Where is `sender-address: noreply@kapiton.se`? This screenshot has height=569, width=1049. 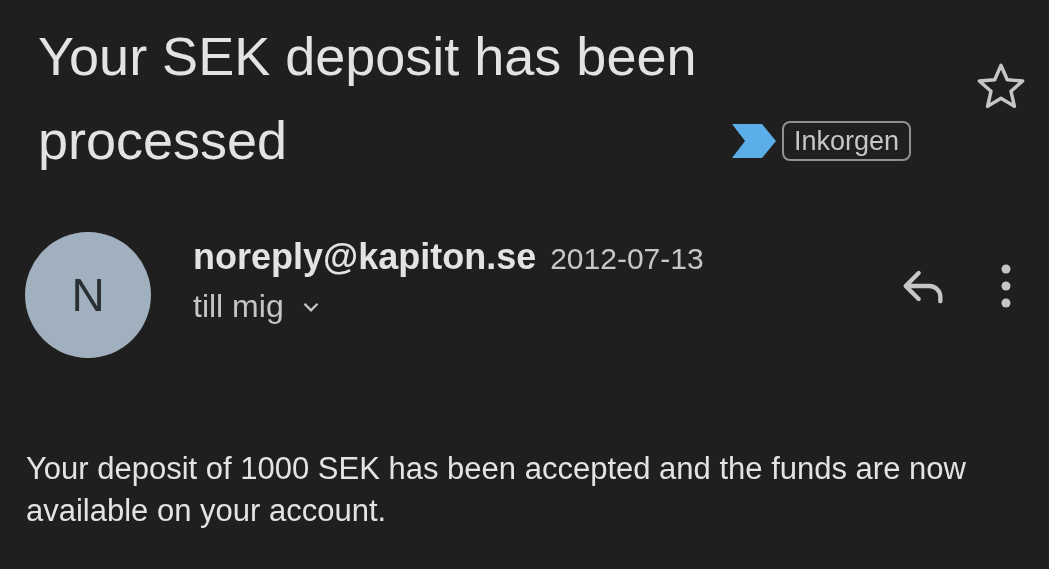 sender-address: noreply@kapiton.se is located at coordinates (365, 257).